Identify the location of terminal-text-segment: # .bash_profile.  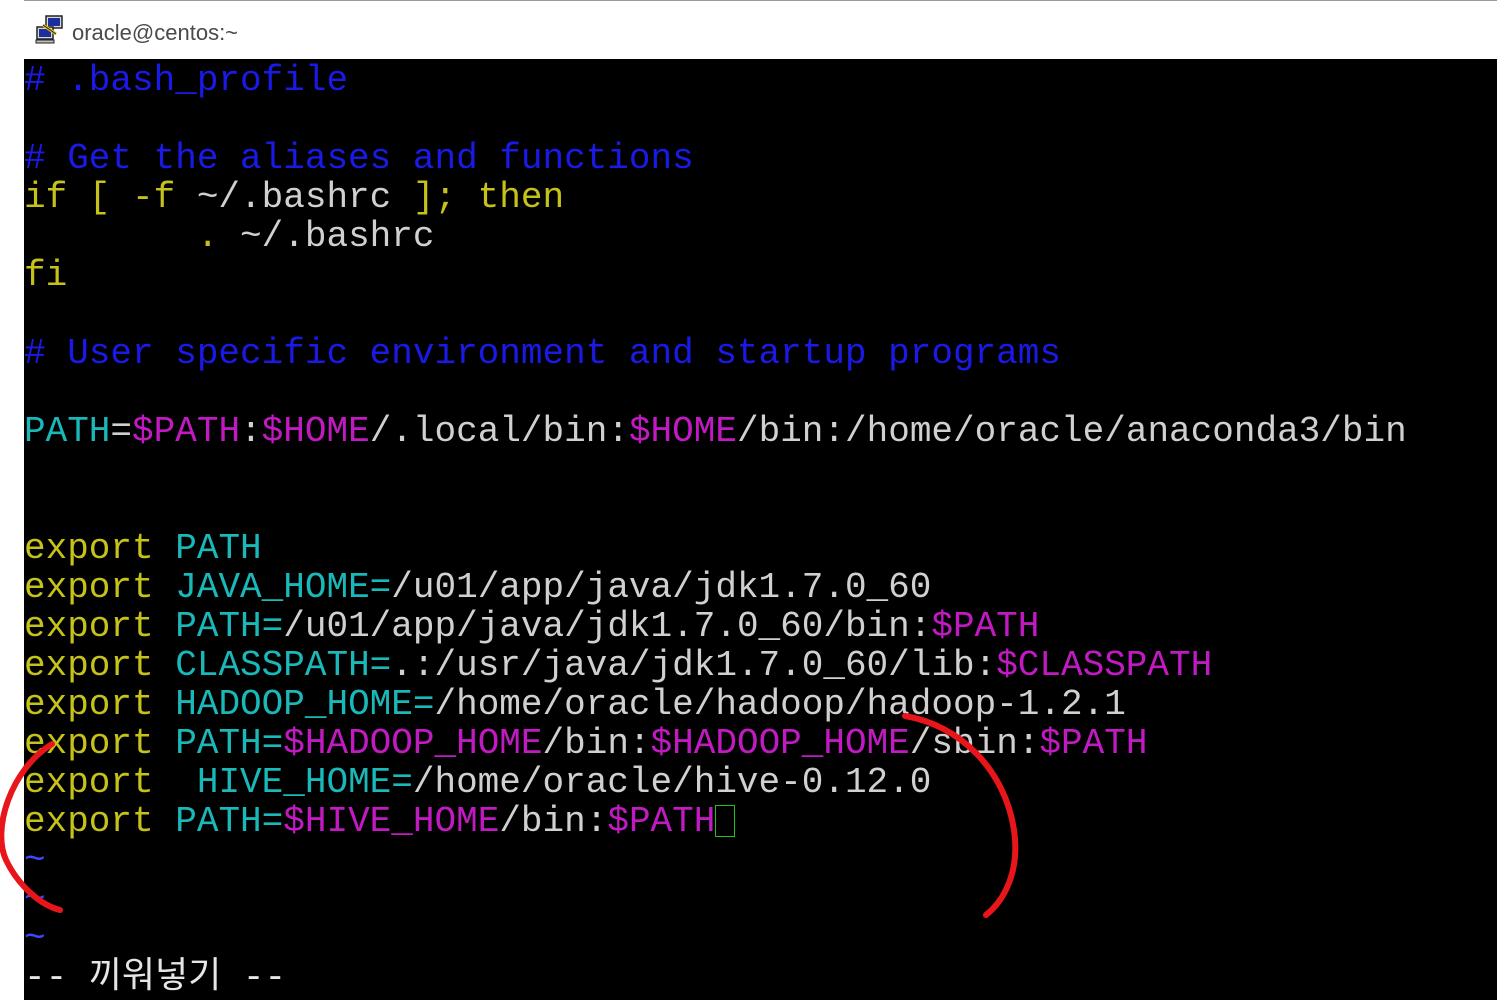
(186, 80).